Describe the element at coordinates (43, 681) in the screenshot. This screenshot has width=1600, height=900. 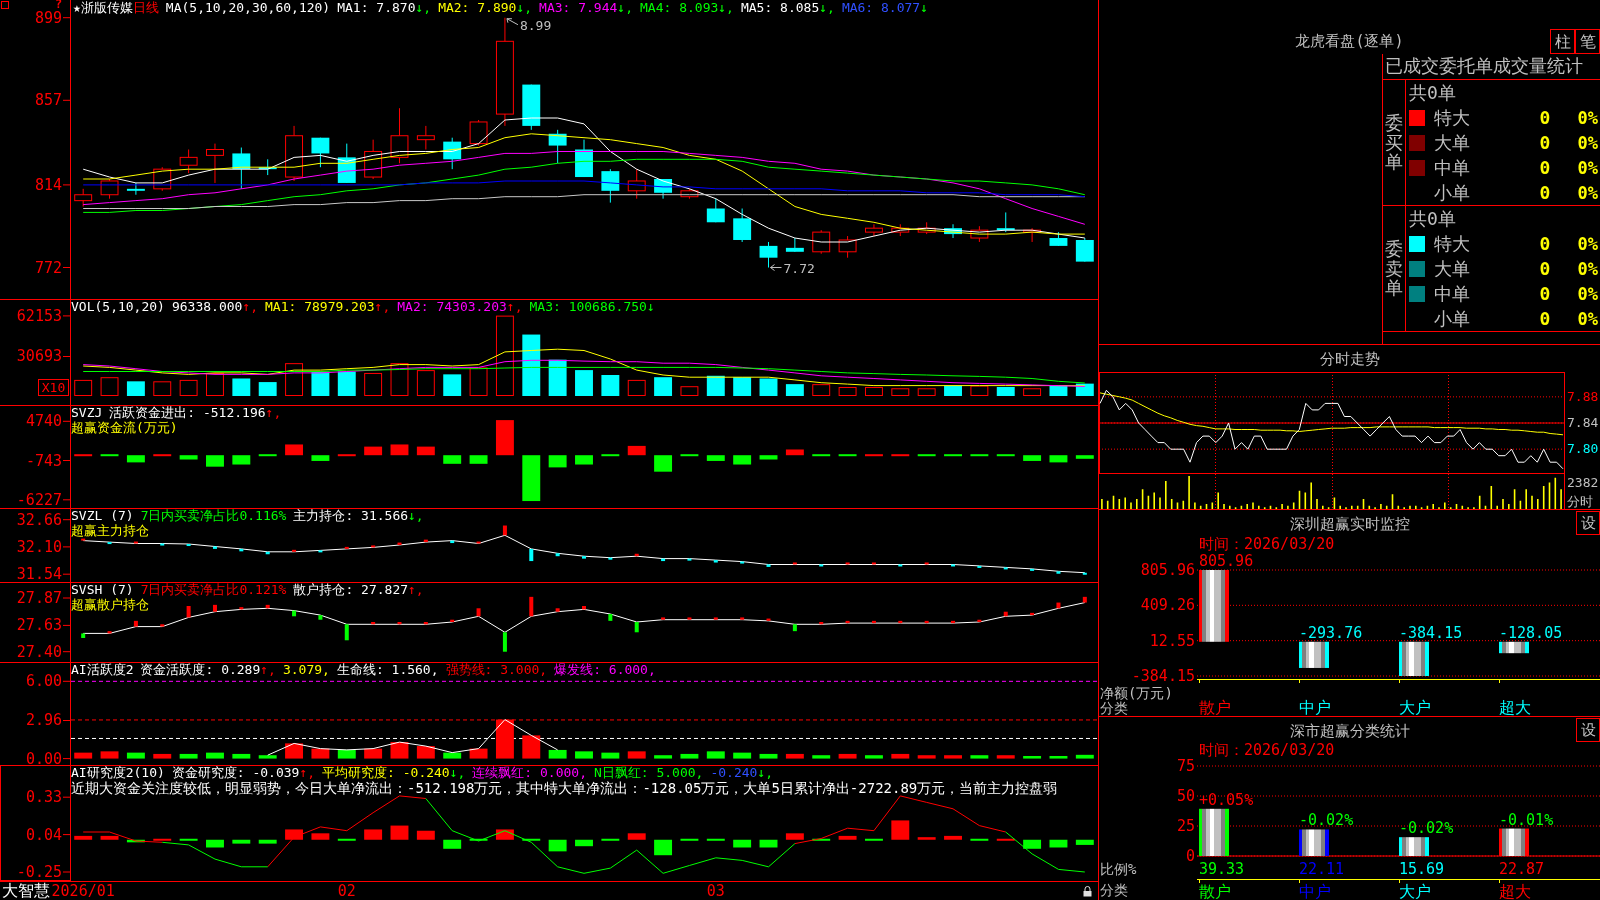
I see `axis-tick-label: 6.00` at that location.